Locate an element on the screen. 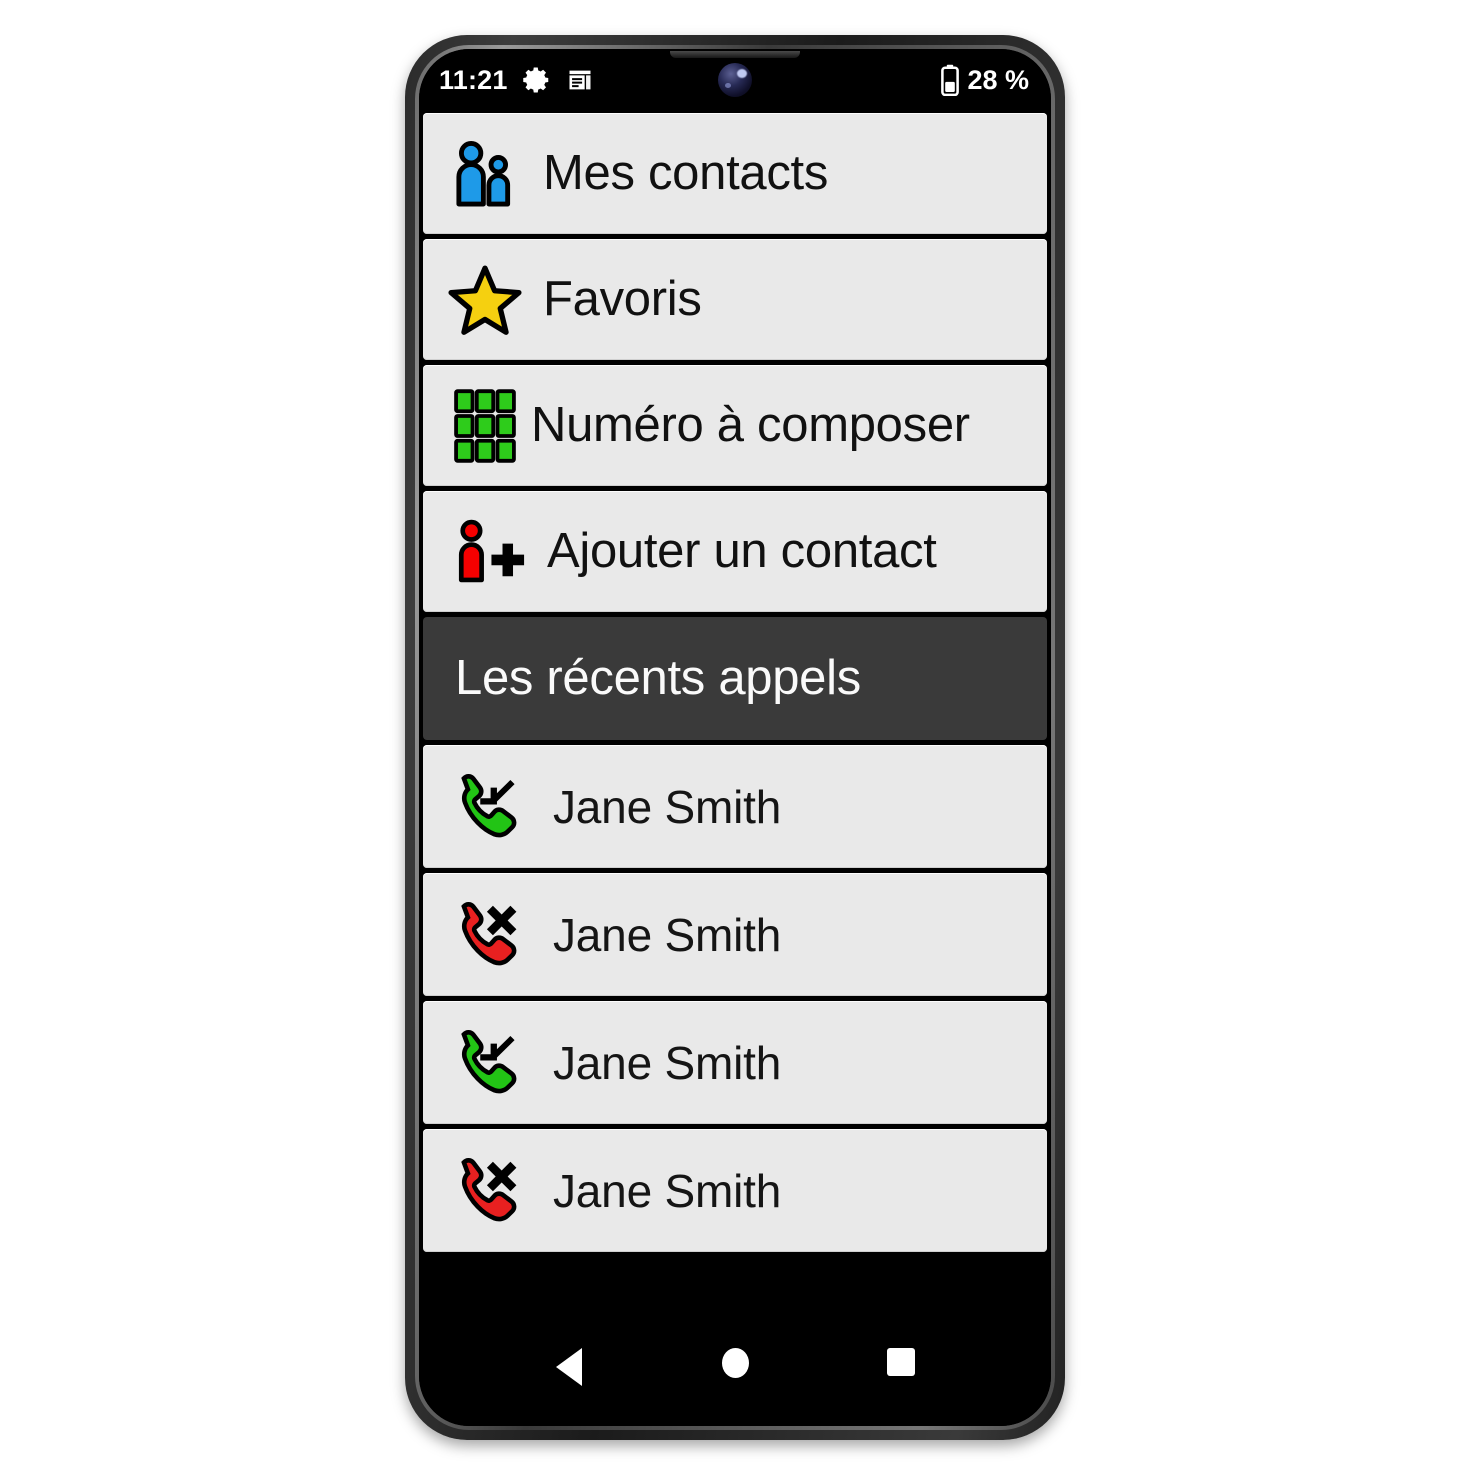 The image size is (1473, 1473). menu-item-label: Numéro à composer is located at coordinates (750, 425).